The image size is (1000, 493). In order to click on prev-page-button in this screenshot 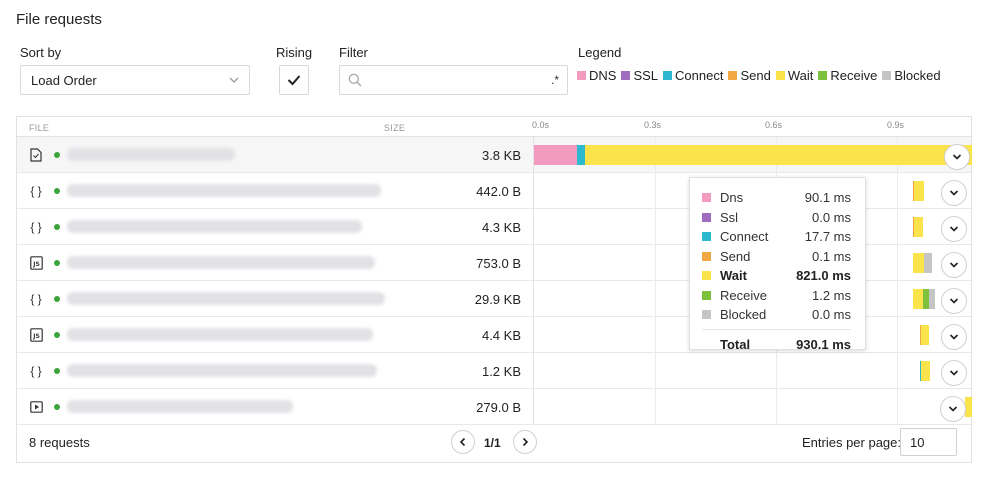, I will do `click(463, 442)`.